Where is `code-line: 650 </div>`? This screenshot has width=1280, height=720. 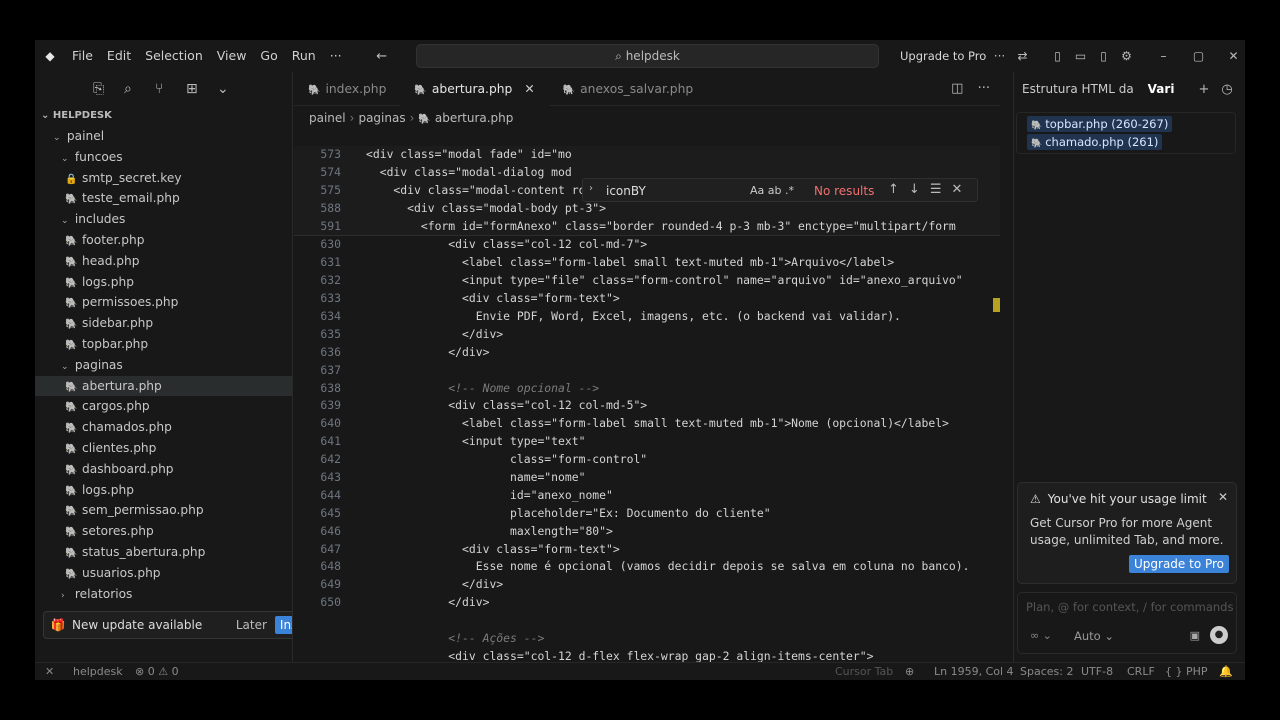 code-line: 650 </div> is located at coordinates (647, 603).